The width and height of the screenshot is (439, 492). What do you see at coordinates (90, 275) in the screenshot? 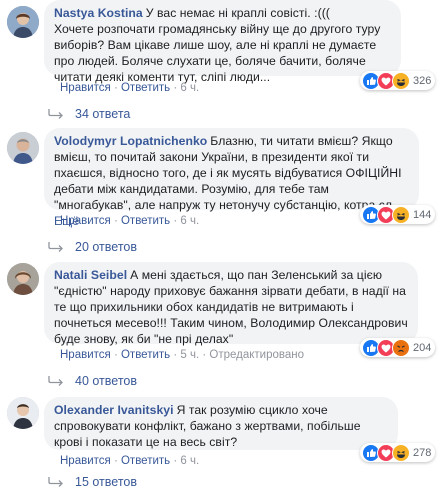
I see `comment-author: Natali Seibel` at bounding box center [90, 275].